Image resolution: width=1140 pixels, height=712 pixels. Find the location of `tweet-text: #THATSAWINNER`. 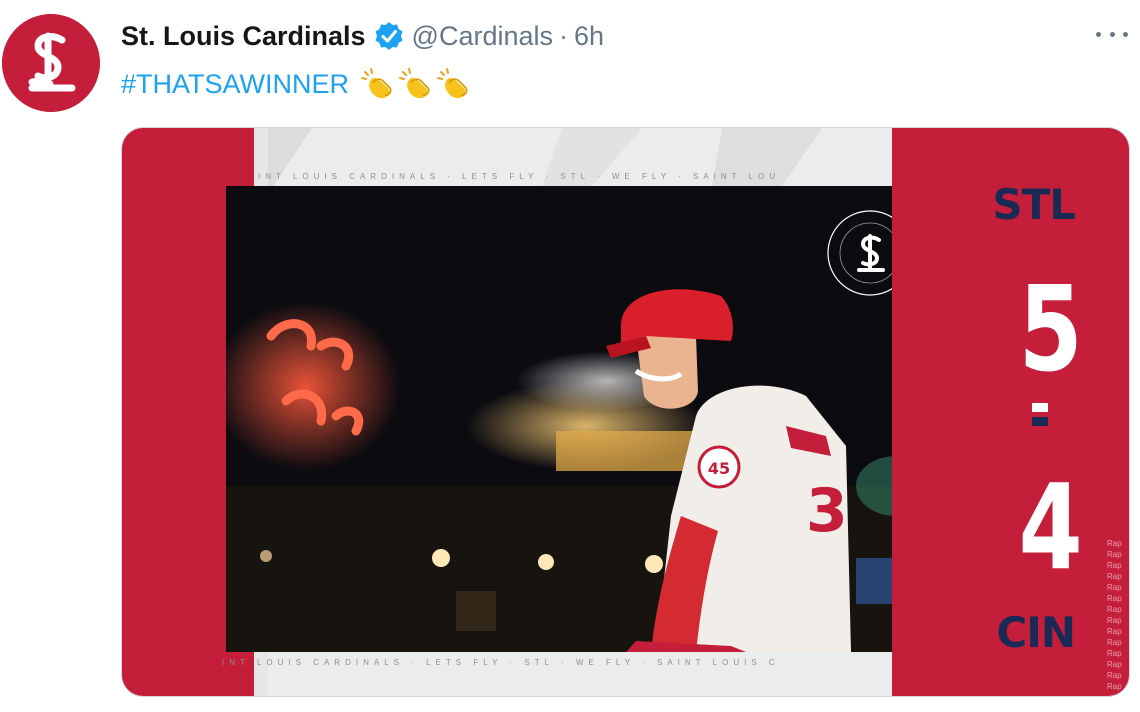

tweet-text: #THATSAWINNER is located at coordinates (296, 84).